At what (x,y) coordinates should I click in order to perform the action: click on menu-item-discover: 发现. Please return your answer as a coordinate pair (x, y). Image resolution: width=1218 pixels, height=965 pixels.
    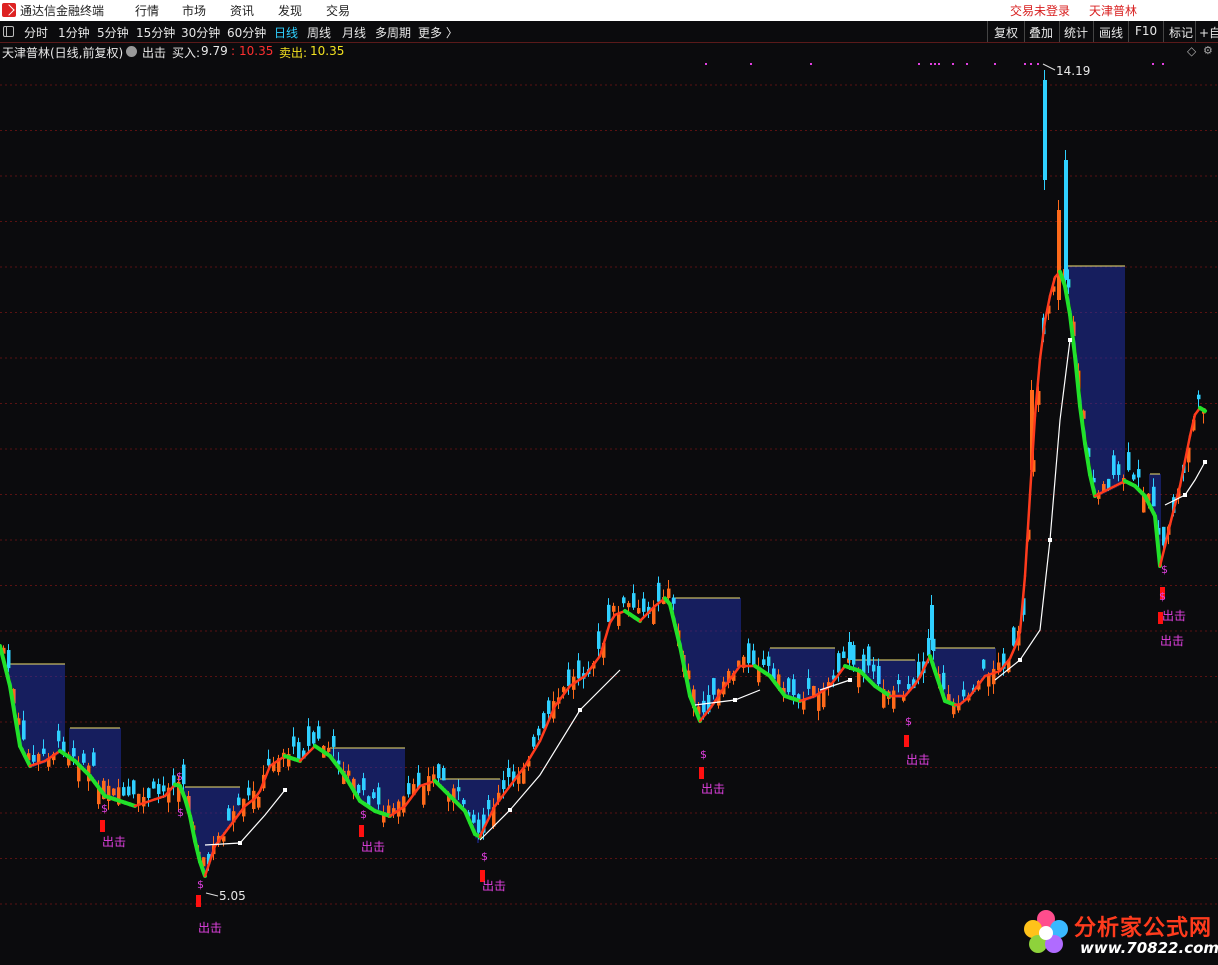
    Looking at the image, I should click on (290, 10).